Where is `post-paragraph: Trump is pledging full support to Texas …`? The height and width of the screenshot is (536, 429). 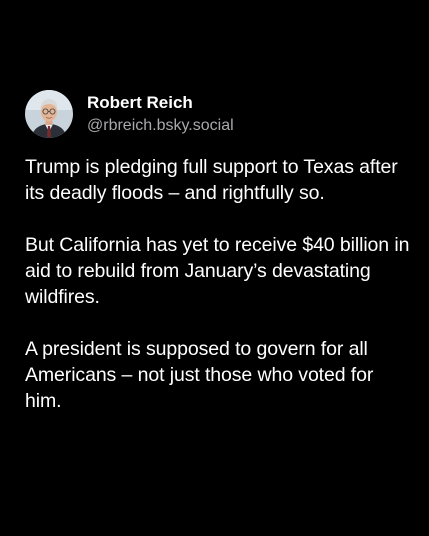 post-paragraph: Trump is pledging full support to Texas … is located at coordinates (211, 180).